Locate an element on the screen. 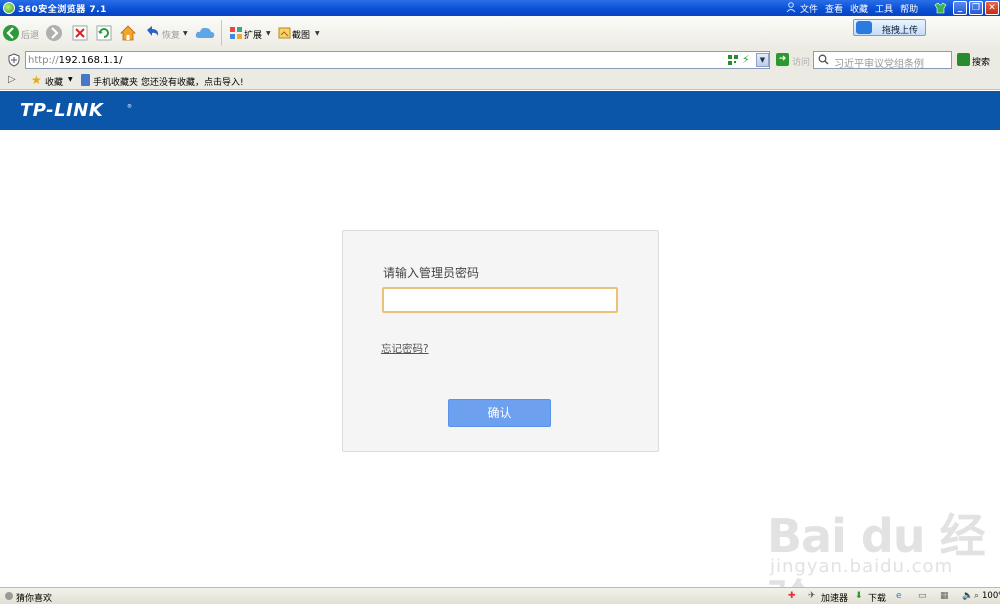  forgot-password-link: 忘记密码? is located at coordinates (405, 348).